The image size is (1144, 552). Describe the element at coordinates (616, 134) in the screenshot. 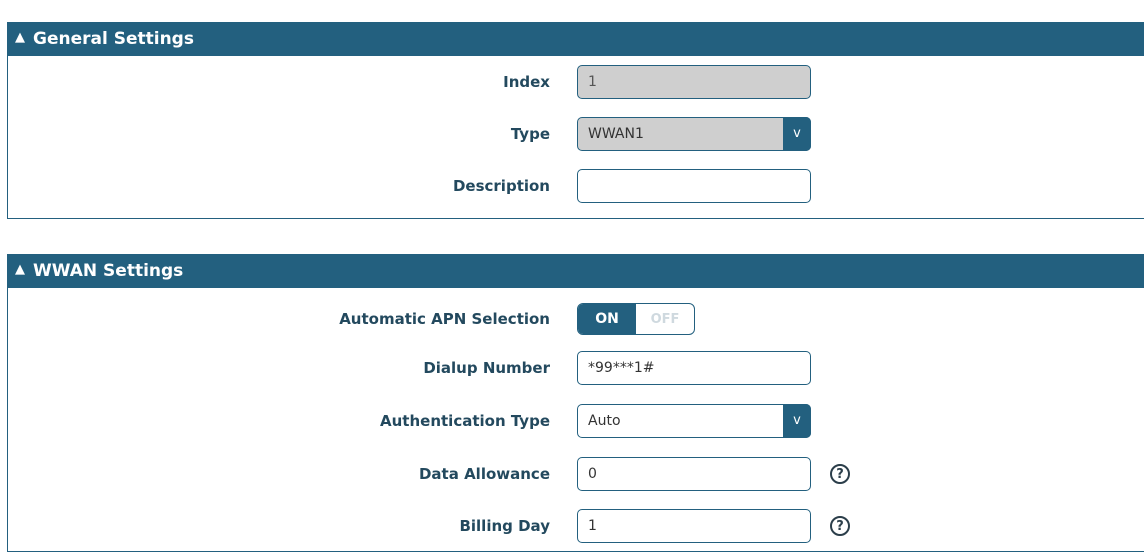

I see `type-select-value: WWAN1` at that location.